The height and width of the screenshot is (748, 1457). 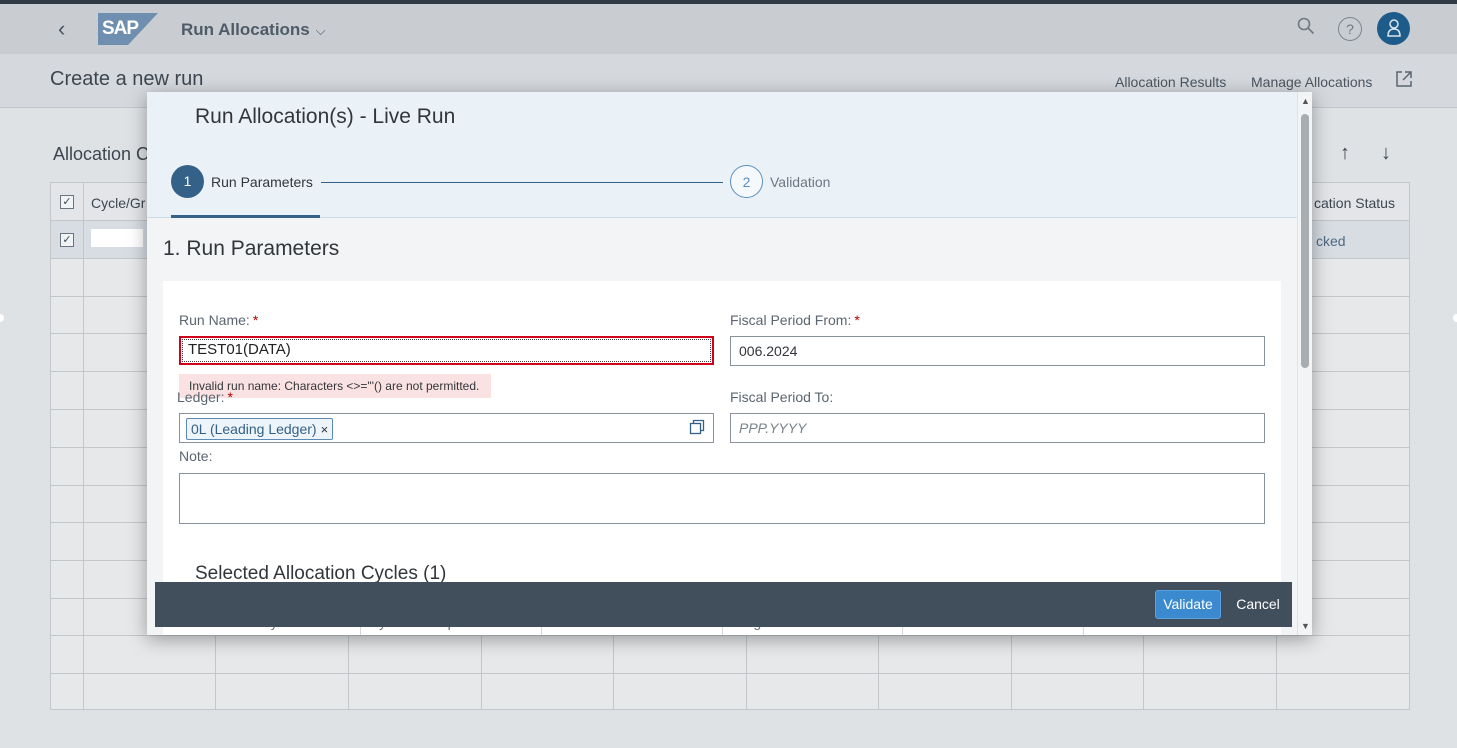 I want to click on dialog-footer: Validate Cancel, so click(x=723, y=604).